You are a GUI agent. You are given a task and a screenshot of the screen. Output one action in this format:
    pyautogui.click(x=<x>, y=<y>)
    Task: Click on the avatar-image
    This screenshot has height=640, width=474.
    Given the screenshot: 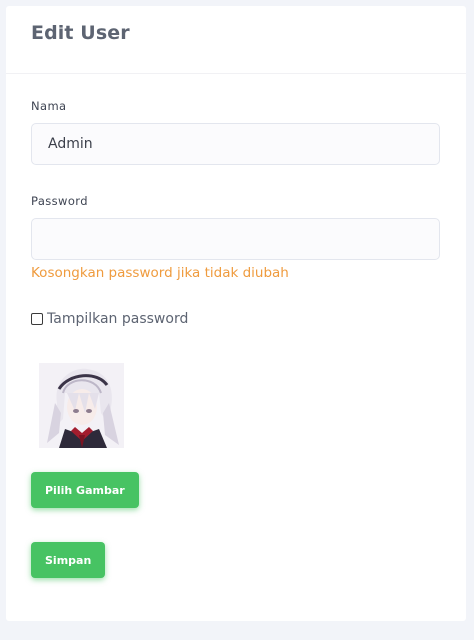 What is the action you would take?
    pyautogui.click(x=81, y=405)
    